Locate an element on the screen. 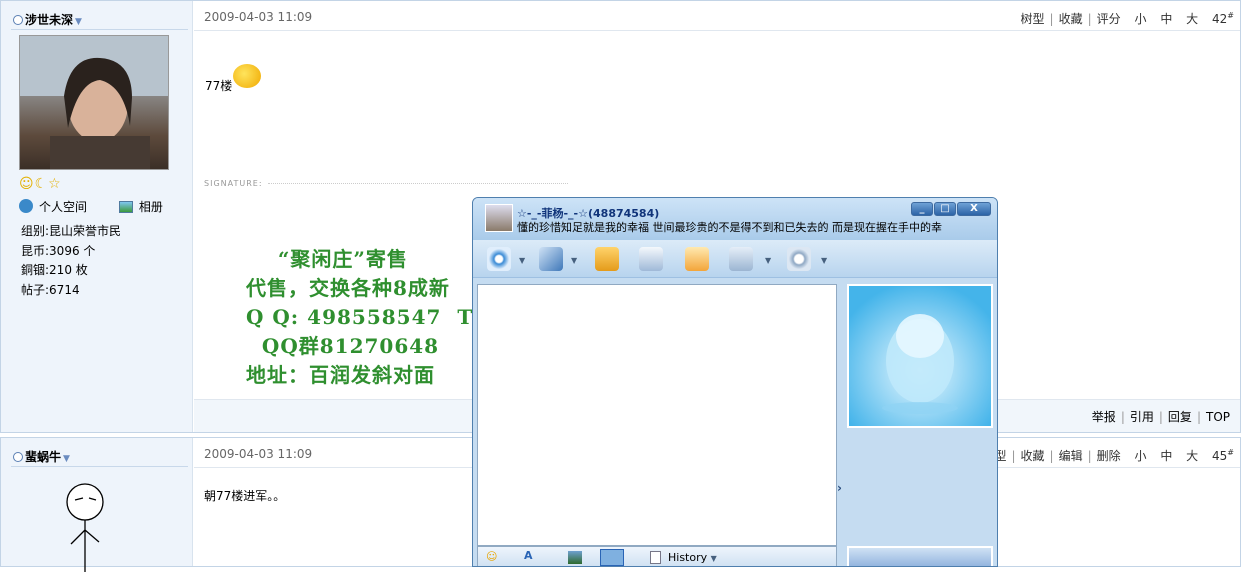 This screenshot has height=572, width=1241. folder-icon is located at coordinates (607, 259).